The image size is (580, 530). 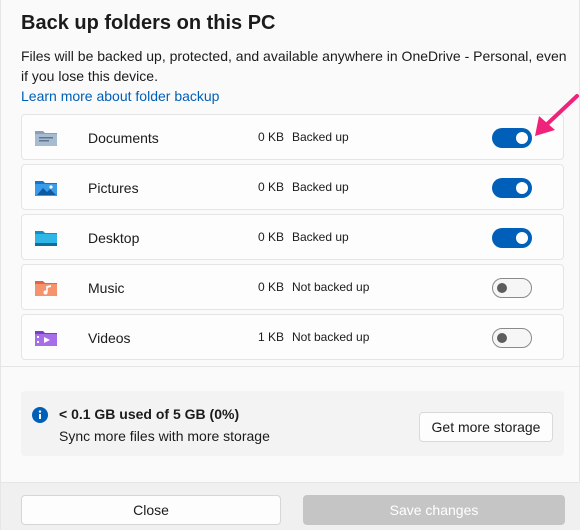 What do you see at coordinates (40, 415) in the screenshot?
I see `info-icon` at bounding box center [40, 415].